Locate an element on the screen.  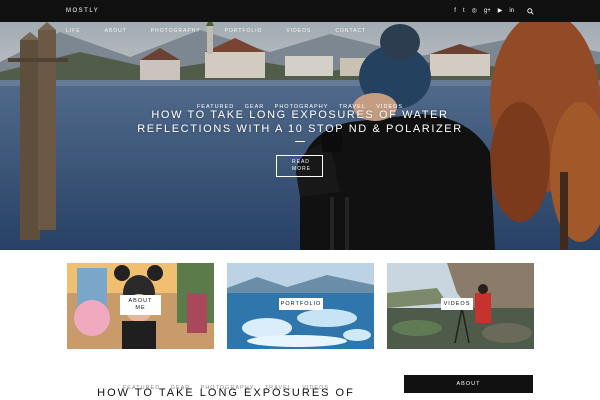
read-more-button: READ MORE is located at coordinates (299, 166).